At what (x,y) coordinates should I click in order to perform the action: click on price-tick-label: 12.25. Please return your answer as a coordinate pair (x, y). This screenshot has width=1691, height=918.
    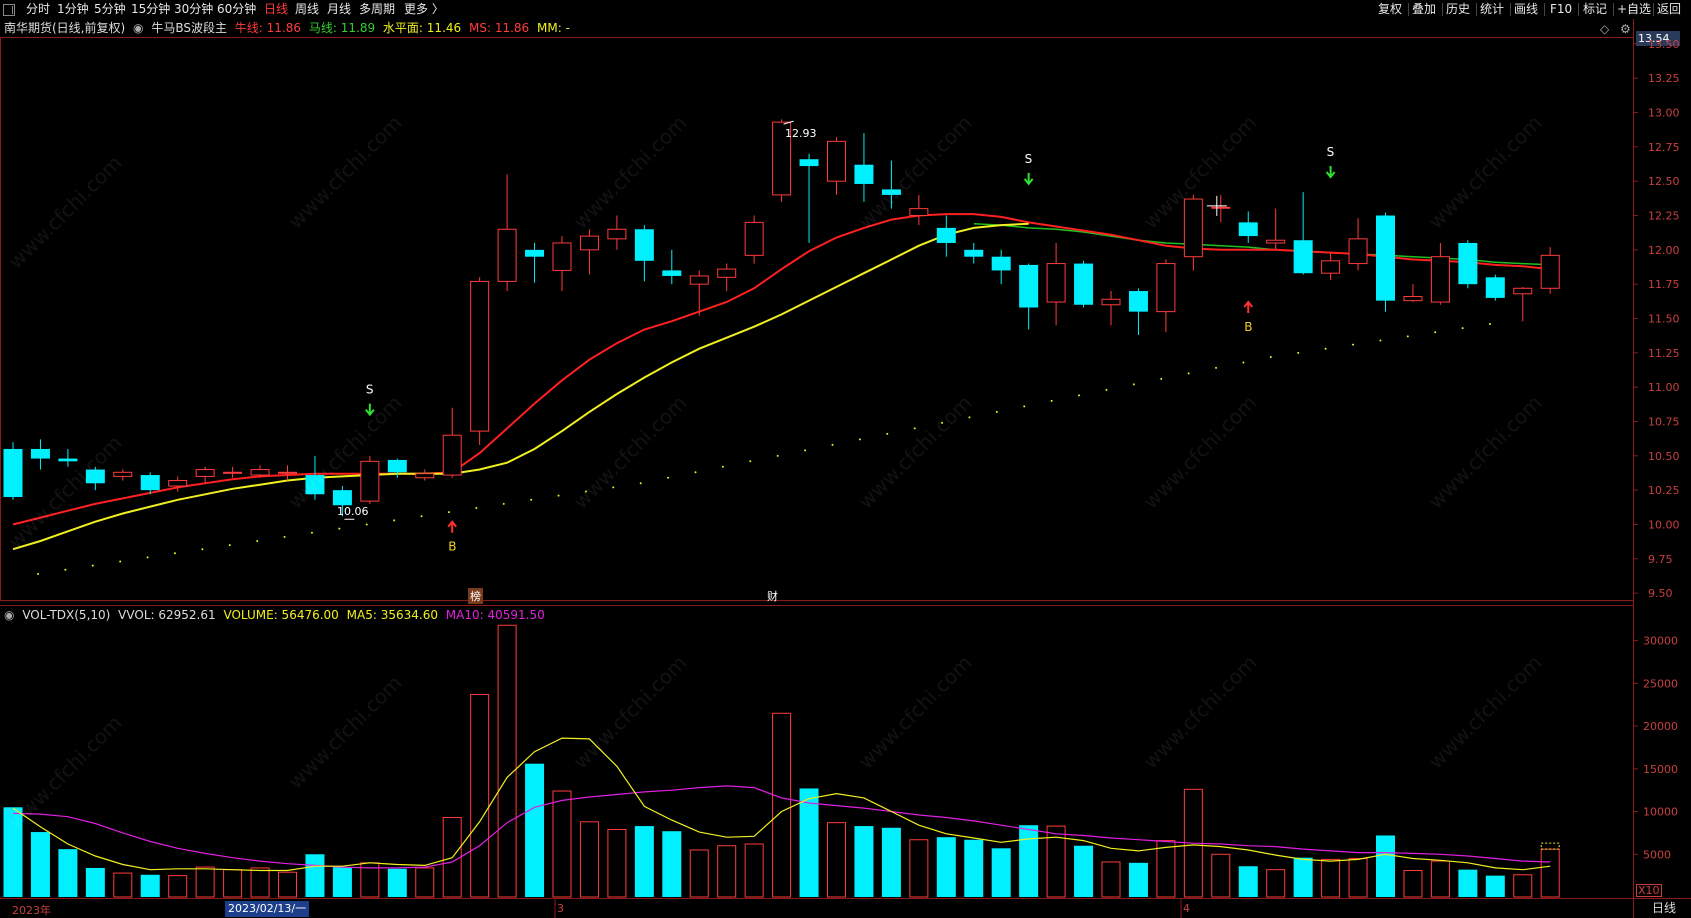
    Looking at the image, I should click on (1664, 216).